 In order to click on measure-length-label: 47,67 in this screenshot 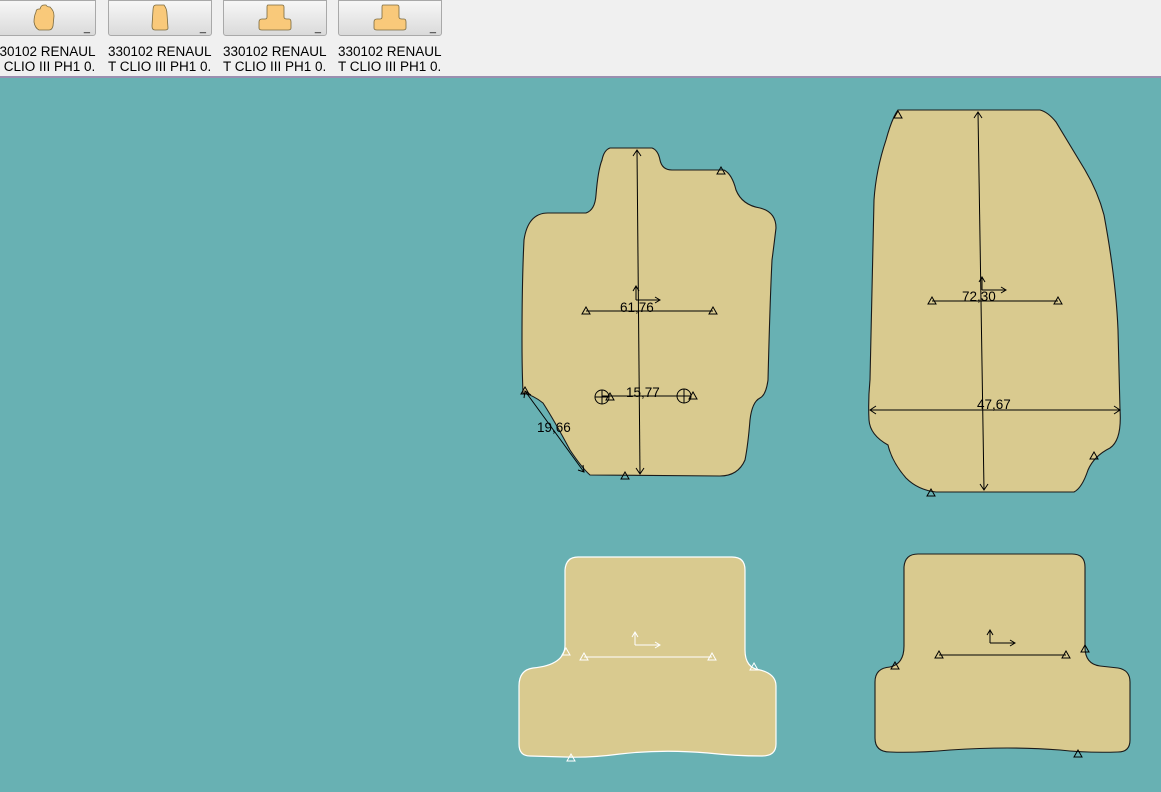, I will do `click(994, 404)`.